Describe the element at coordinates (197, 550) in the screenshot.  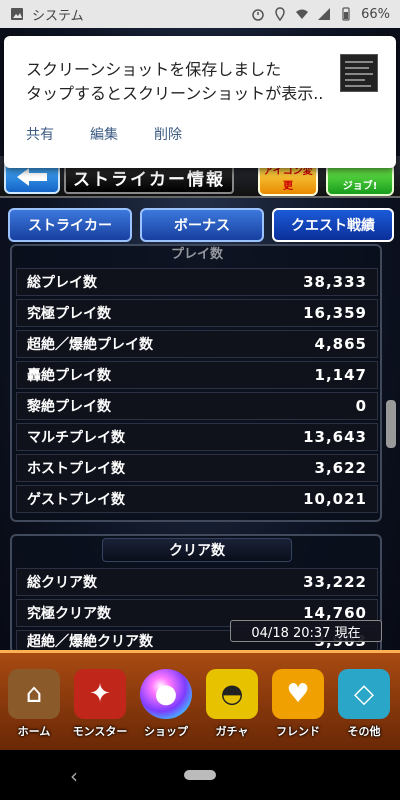
I see `clear-count-header: クリア数` at that location.